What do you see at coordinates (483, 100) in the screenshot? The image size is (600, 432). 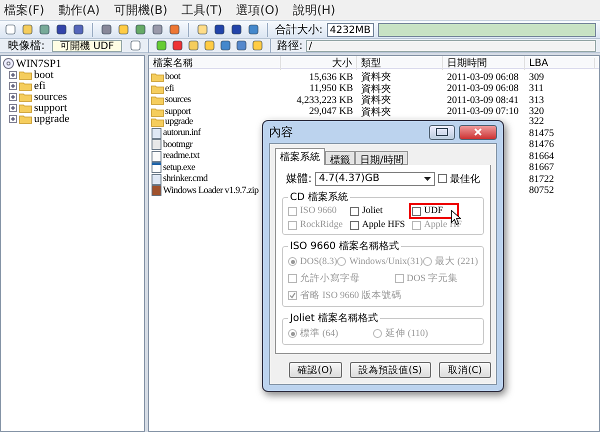 I see `table-cell: 2011-03-09 08:41` at bounding box center [483, 100].